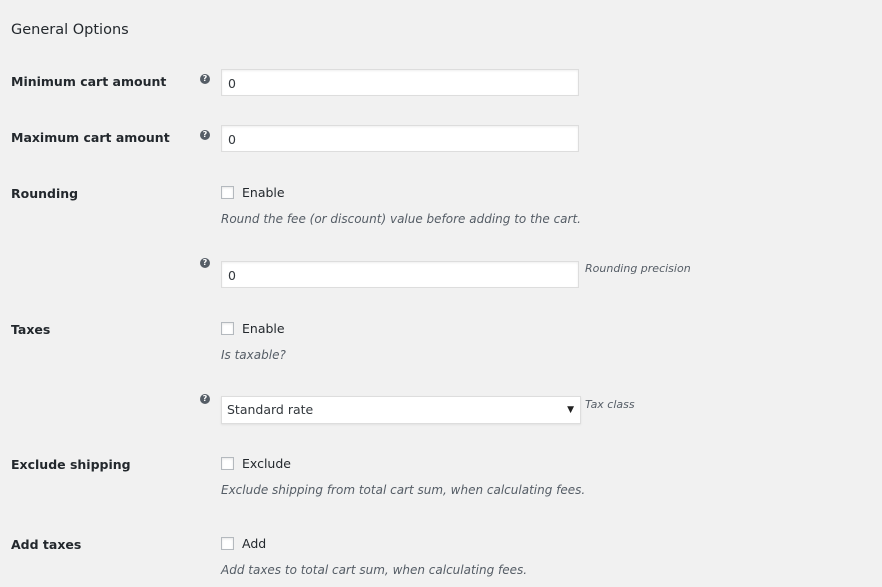 This screenshot has height=587, width=882. Describe the element at coordinates (227, 463) in the screenshot. I see `exclude-shipping-checkbox` at that location.